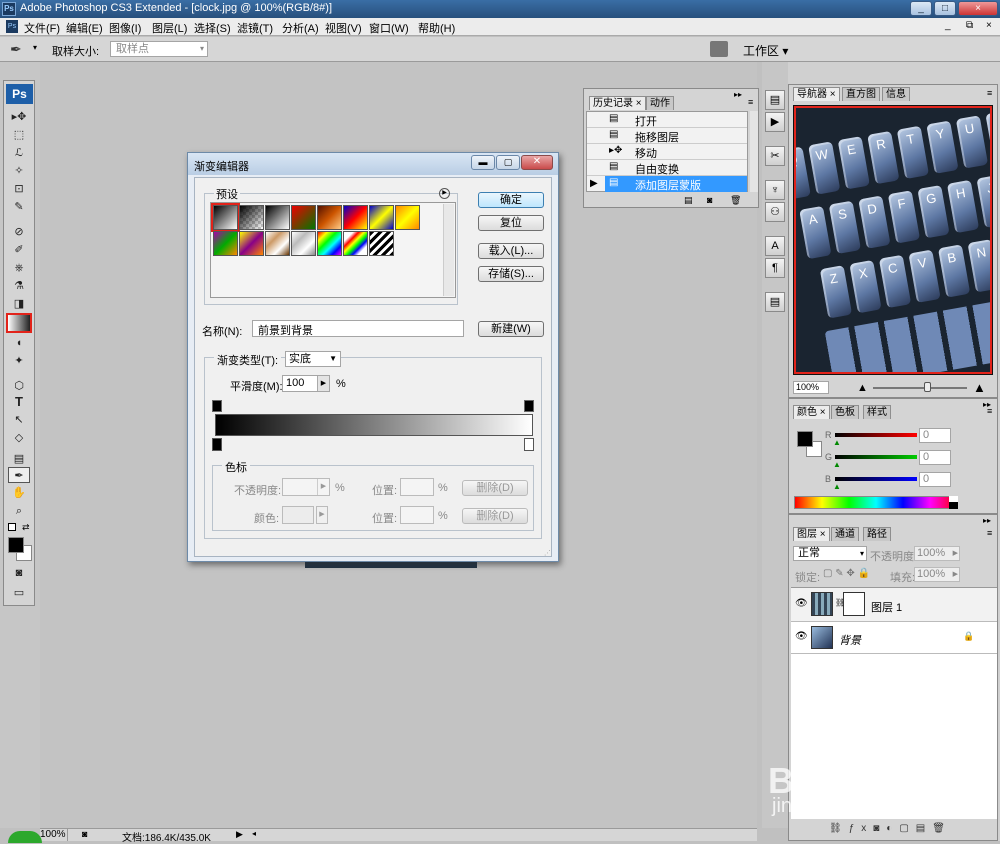  Describe the element at coordinates (937, 553) in the screenshot. I see `layer-opacity-input: 100% ▶` at that location.